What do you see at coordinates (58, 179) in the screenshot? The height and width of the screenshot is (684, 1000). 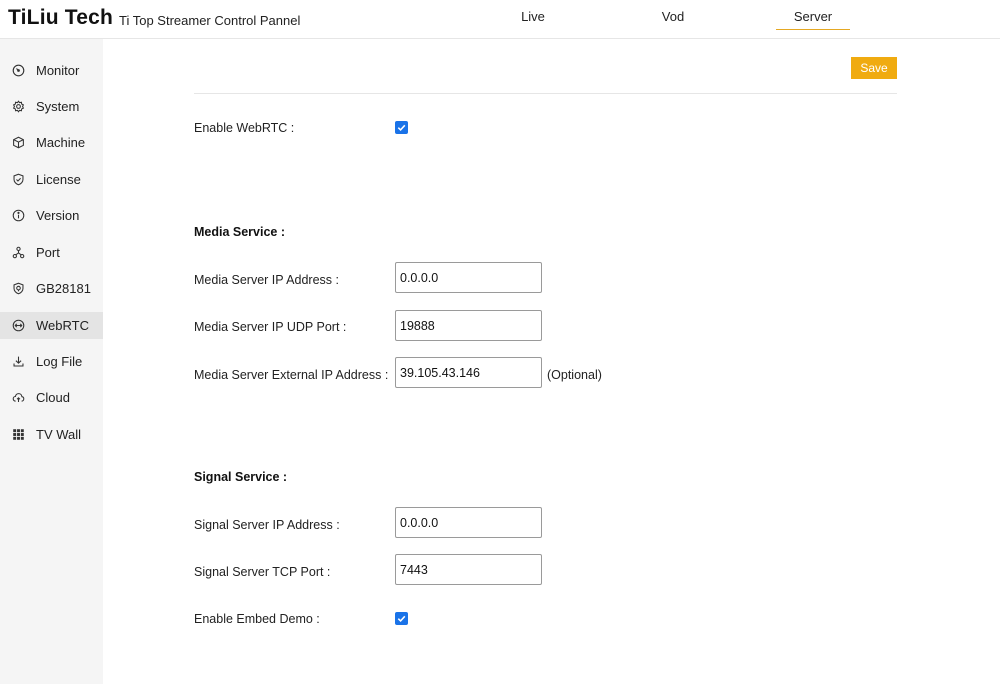 I see `sidebar-item-label: License` at bounding box center [58, 179].